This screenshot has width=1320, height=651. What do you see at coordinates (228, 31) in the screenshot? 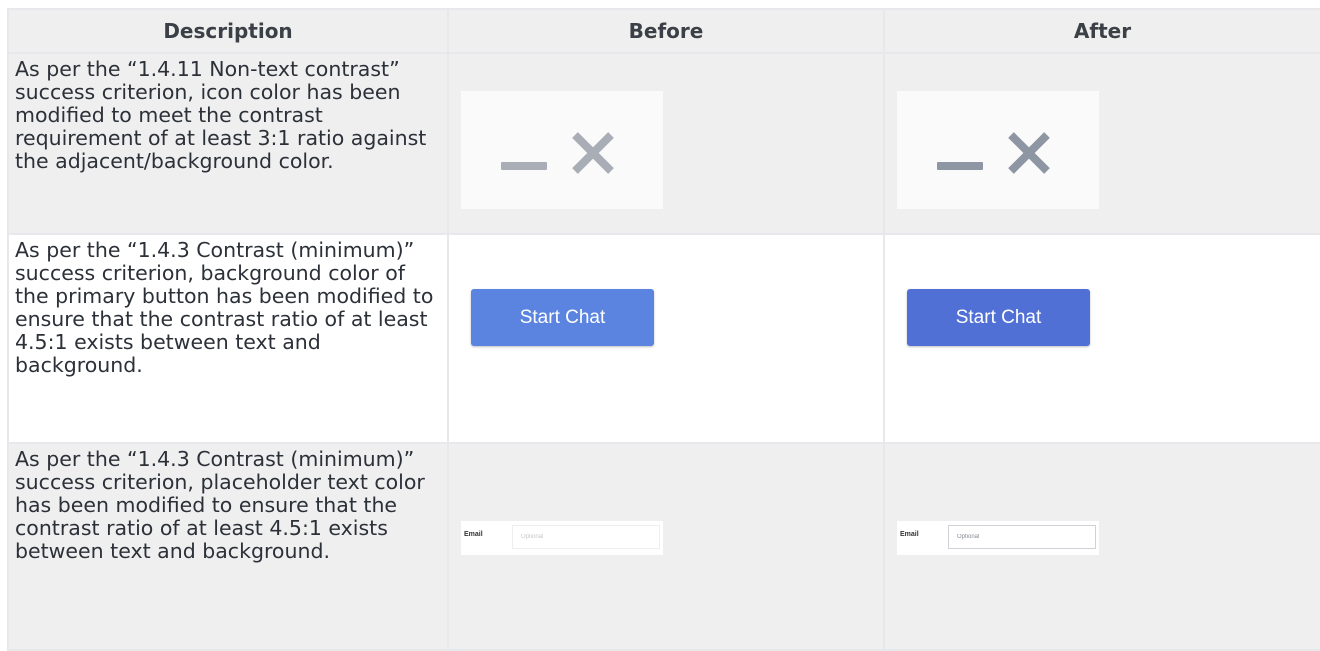
I see `header-description: Description` at bounding box center [228, 31].